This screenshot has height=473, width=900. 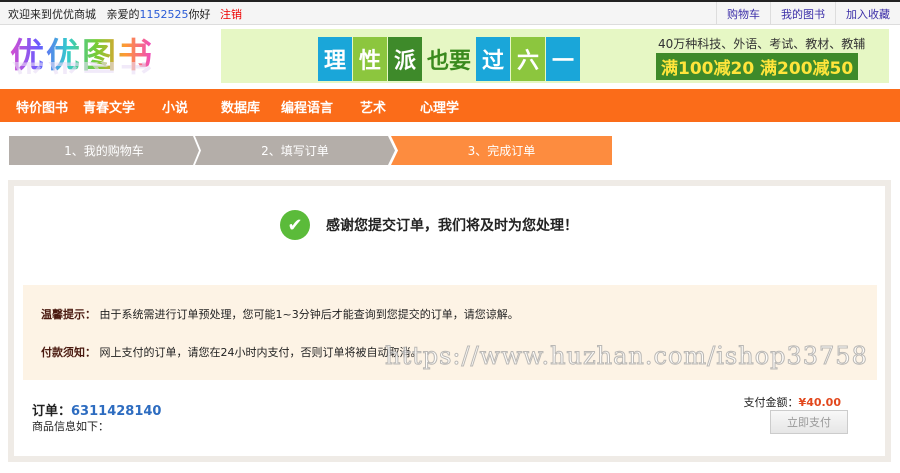 I want to click on step-fill-order: 2、填写订单, so click(x=295, y=150).